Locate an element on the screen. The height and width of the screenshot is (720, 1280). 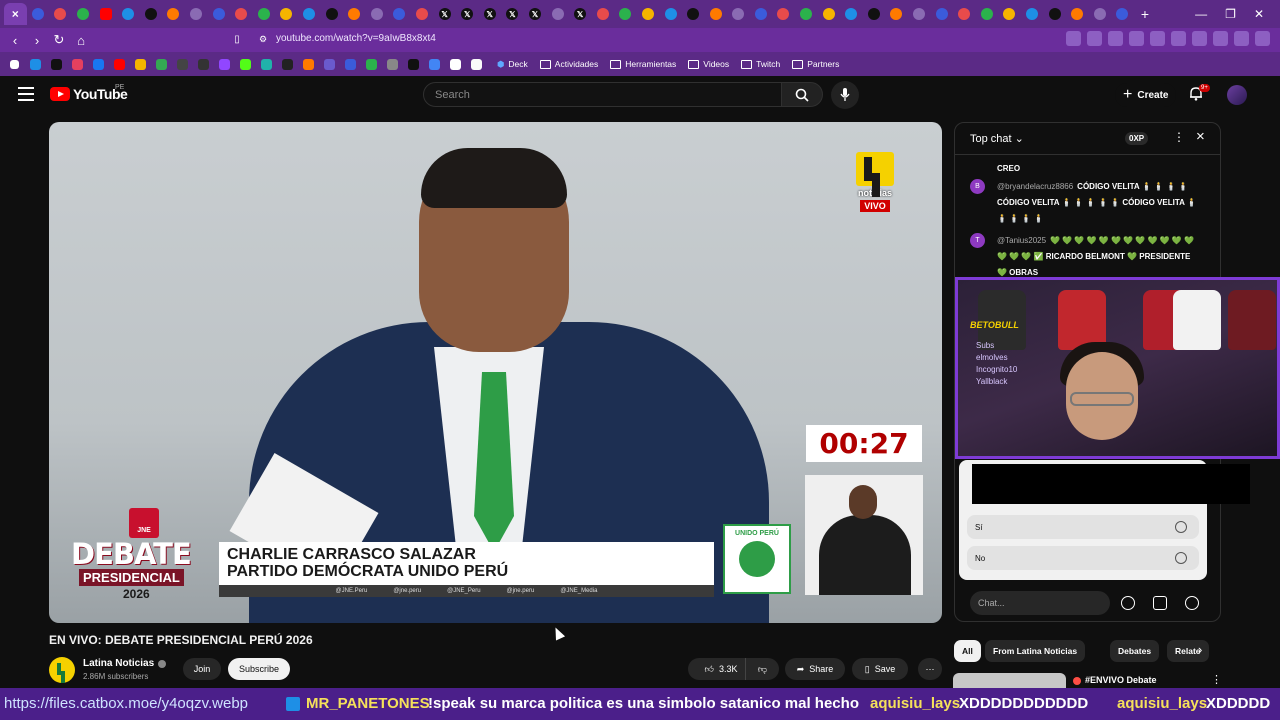
apps-icon is located at coordinates (14, 64).